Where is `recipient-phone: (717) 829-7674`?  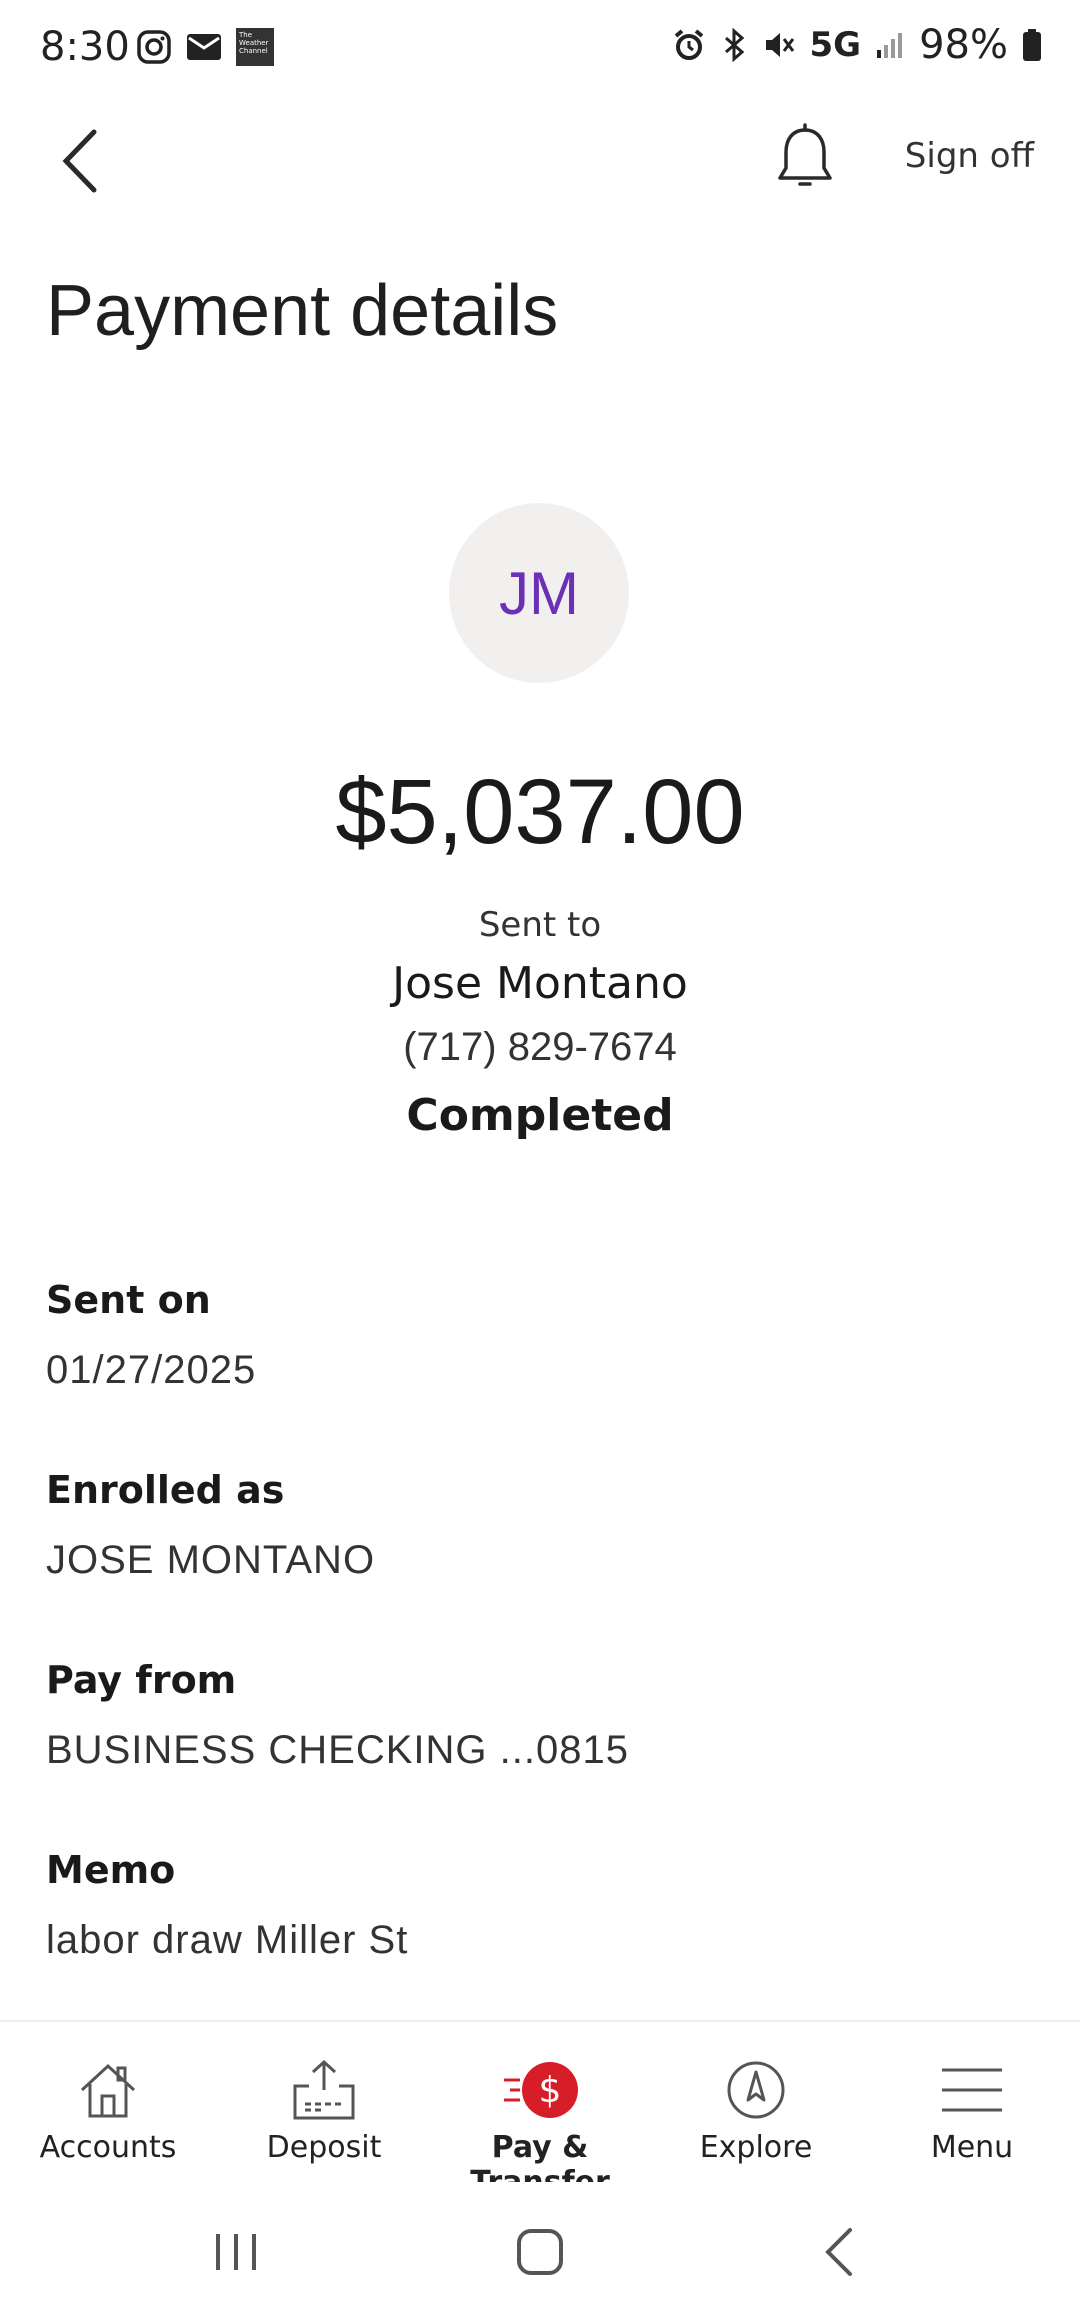 recipient-phone: (717) 829-7674 is located at coordinates (540, 1047).